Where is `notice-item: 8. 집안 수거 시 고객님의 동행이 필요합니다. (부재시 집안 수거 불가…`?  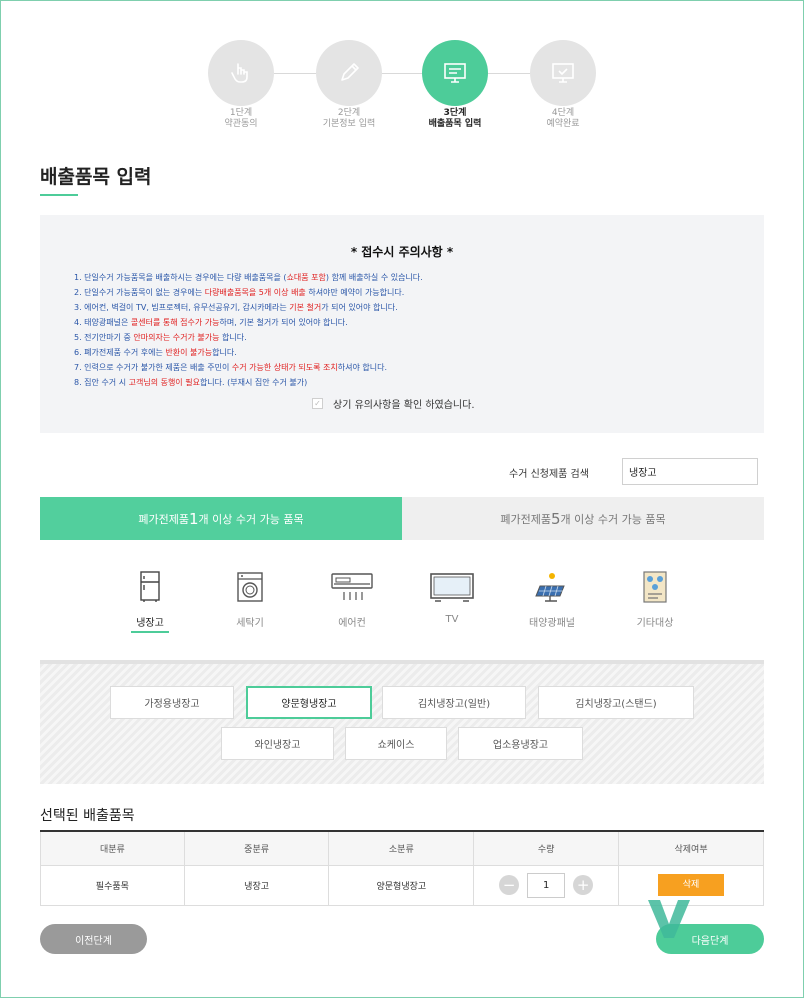
notice-item: 8. 집안 수거 시 고객님의 동행이 필요합니다. (부재시 집안 수거 불가… is located at coordinates (191, 382).